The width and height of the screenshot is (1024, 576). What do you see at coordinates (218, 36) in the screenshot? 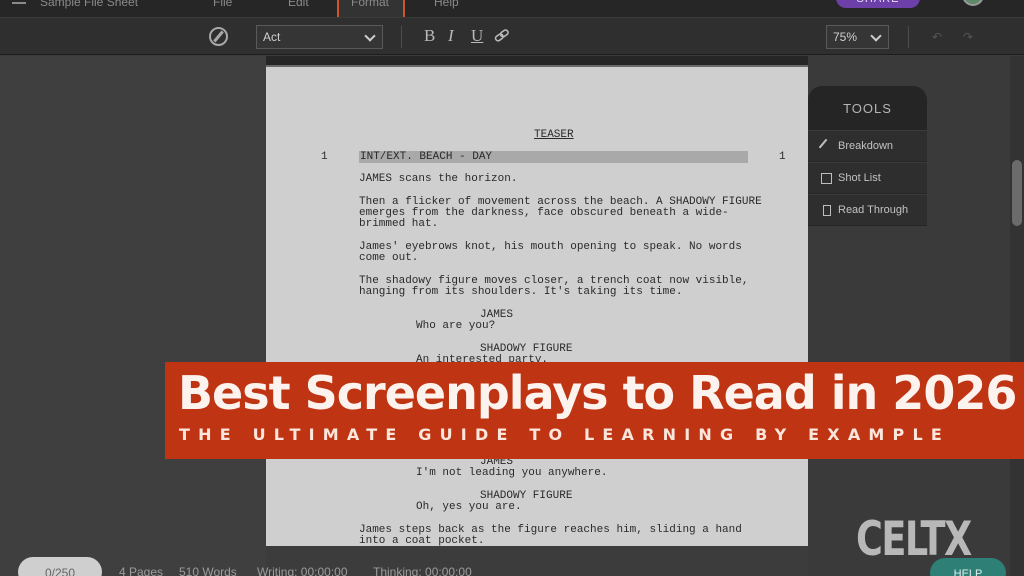
I see `compass-icon` at bounding box center [218, 36].